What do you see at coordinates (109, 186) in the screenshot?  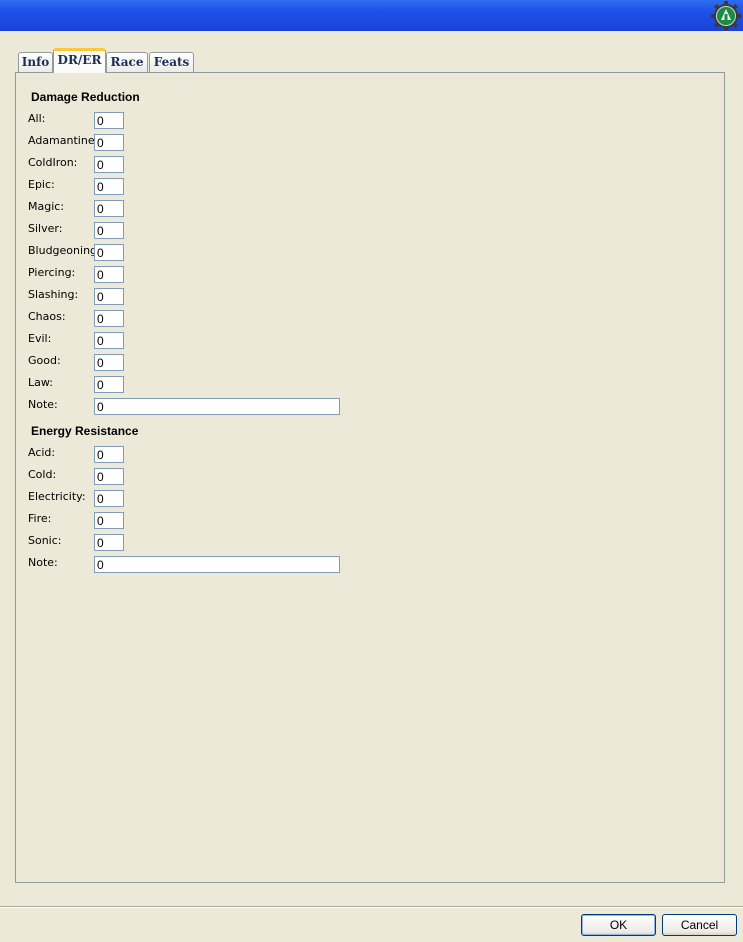 I see `dr-epic-input: 0` at bounding box center [109, 186].